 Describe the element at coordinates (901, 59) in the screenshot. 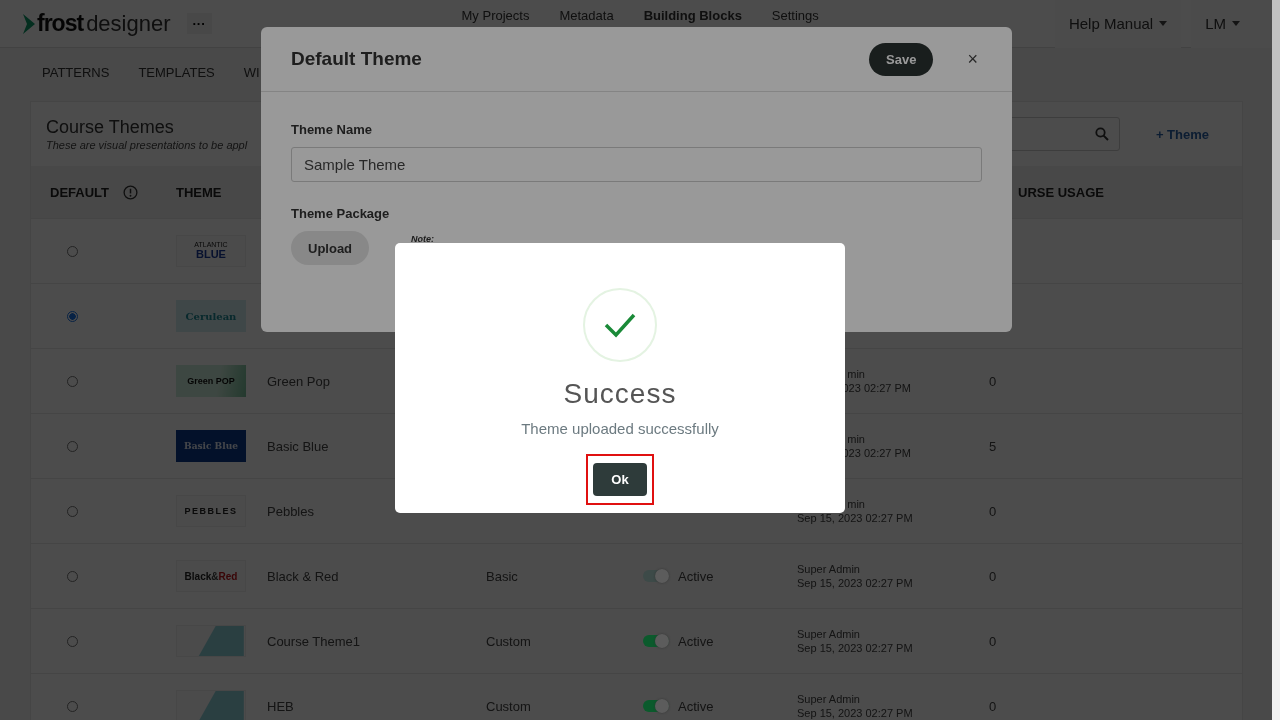

I see `save-button: Save` at that location.